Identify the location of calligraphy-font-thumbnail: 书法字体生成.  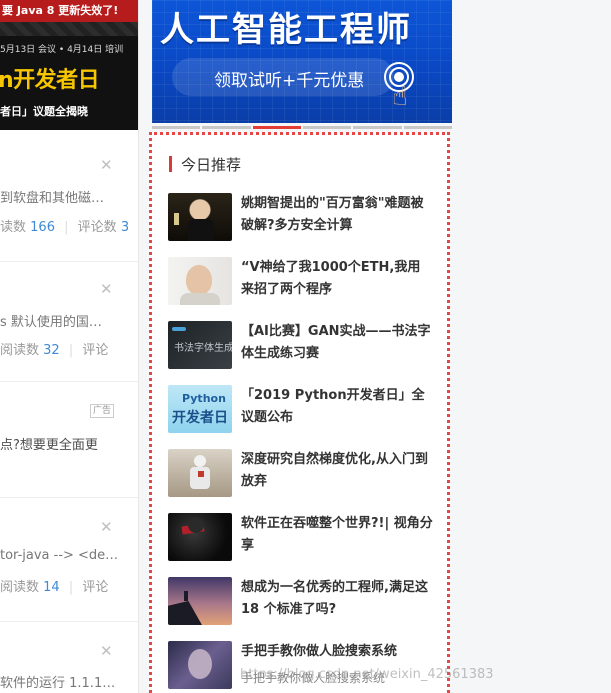
(200, 345).